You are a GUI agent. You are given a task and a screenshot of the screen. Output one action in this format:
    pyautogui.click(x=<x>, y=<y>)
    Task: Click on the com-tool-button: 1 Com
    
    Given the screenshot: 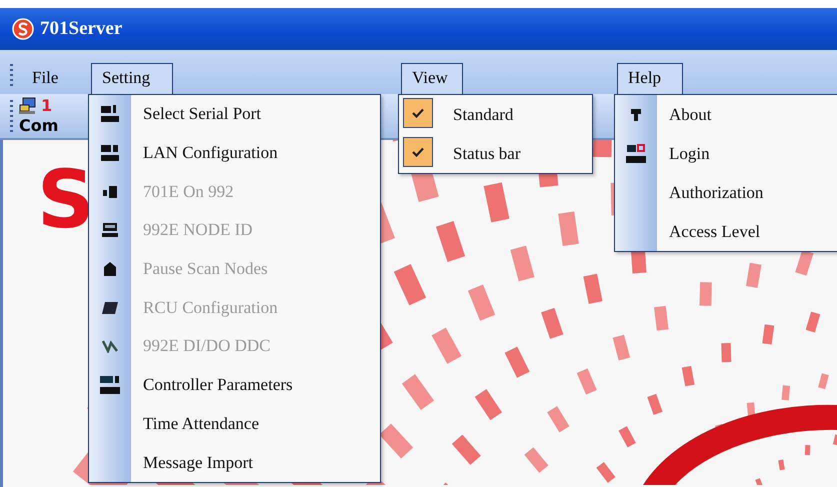 What is the action you would take?
    pyautogui.click(x=38, y=116)
    